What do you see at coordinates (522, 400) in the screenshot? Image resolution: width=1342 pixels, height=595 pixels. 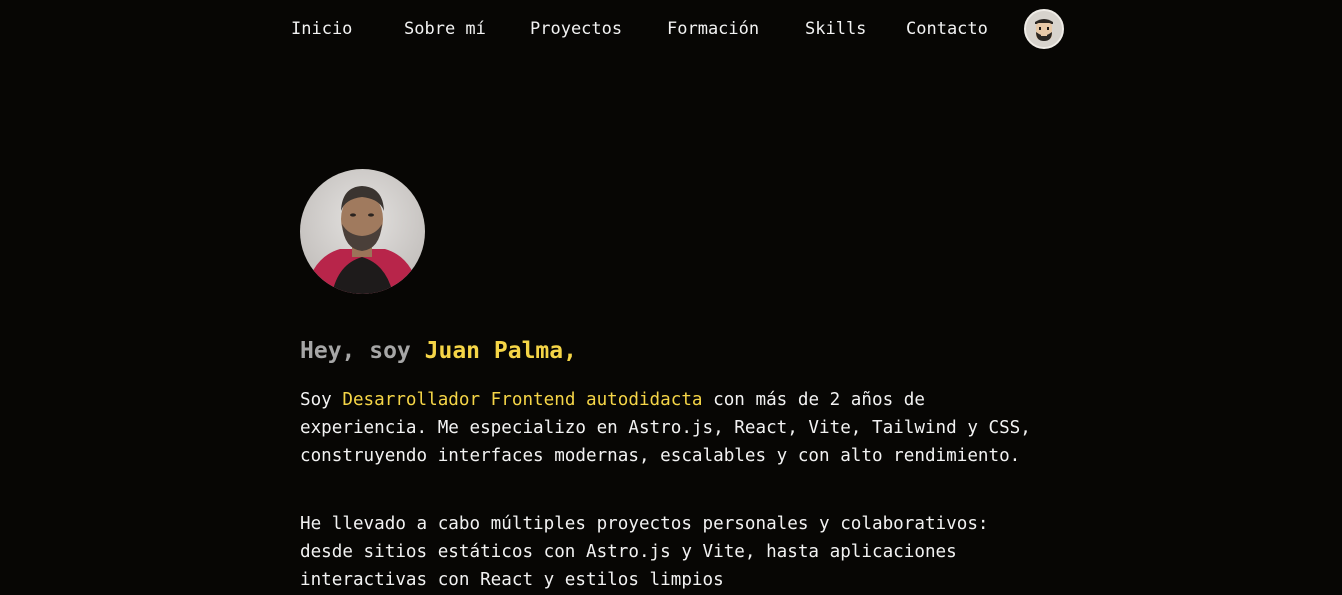 I see `intro-highlight: Desarrollador Frontend autodidacta` at bounding box center [522, 400].